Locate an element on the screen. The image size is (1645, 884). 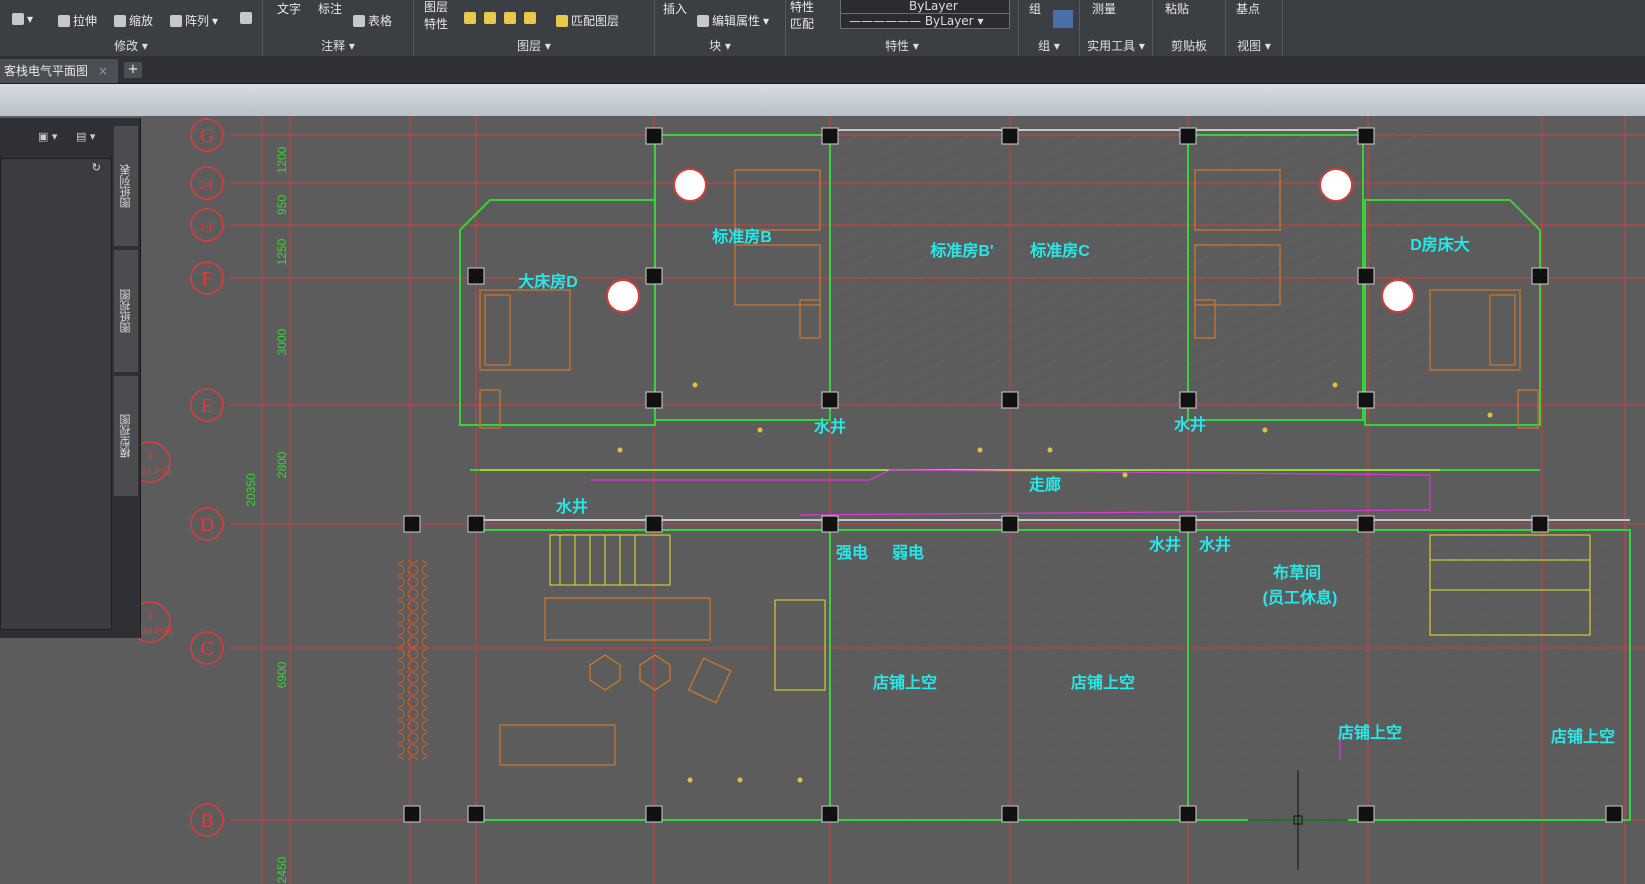
room-label: D房床大 is located at coordinates (1440, 244).